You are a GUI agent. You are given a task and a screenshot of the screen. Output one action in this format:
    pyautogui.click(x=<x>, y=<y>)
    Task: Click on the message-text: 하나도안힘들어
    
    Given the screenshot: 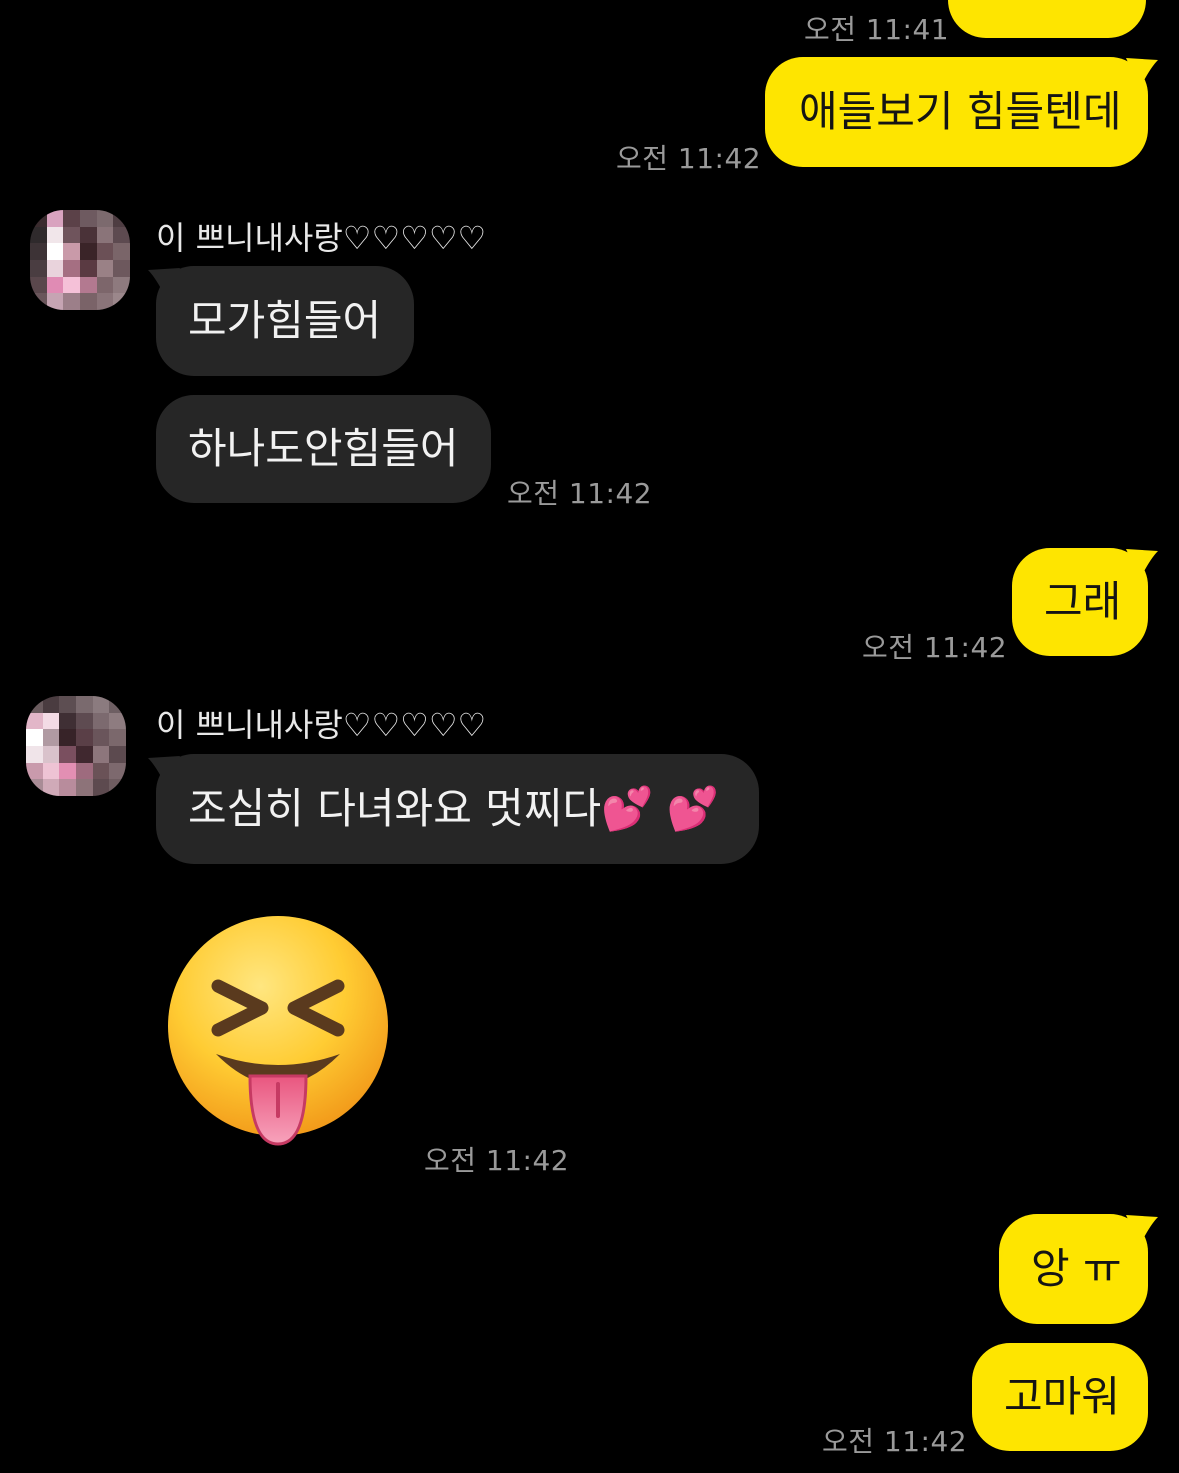 What is the action you would take?
    pyautogui.click(x=323, y=448)
    